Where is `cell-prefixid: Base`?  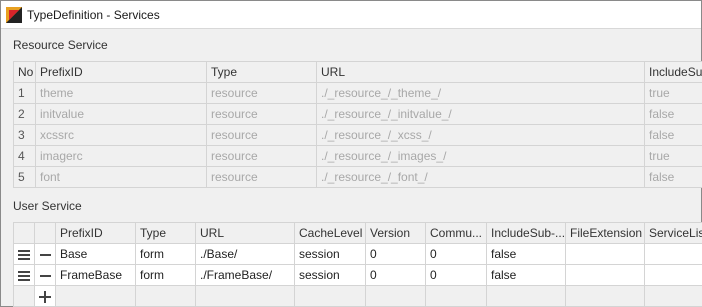 cell-prefixid: Base is located at coordinates (95, 254).